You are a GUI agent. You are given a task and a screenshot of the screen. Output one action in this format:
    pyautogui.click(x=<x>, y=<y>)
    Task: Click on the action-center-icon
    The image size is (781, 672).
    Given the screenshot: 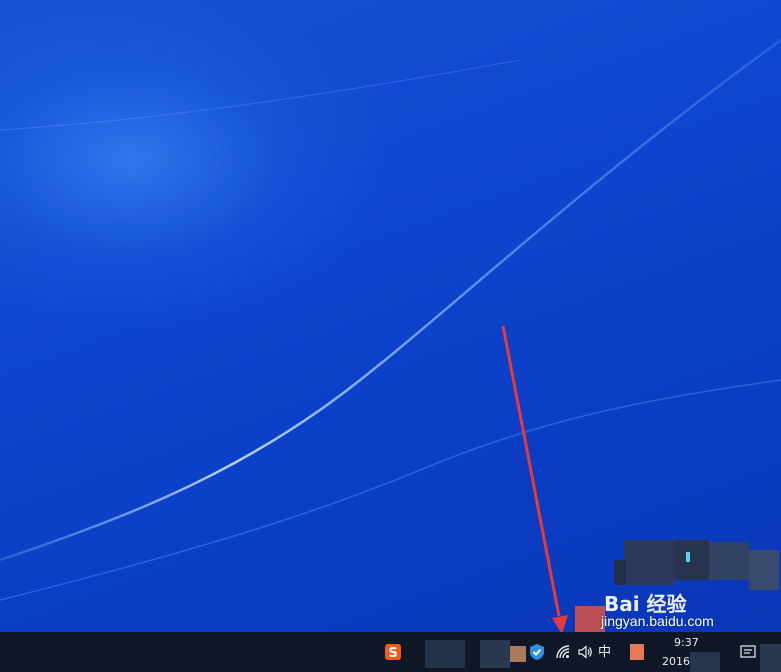 What is the action you would take?
    pyautogui.click(x=748, y=652)
    